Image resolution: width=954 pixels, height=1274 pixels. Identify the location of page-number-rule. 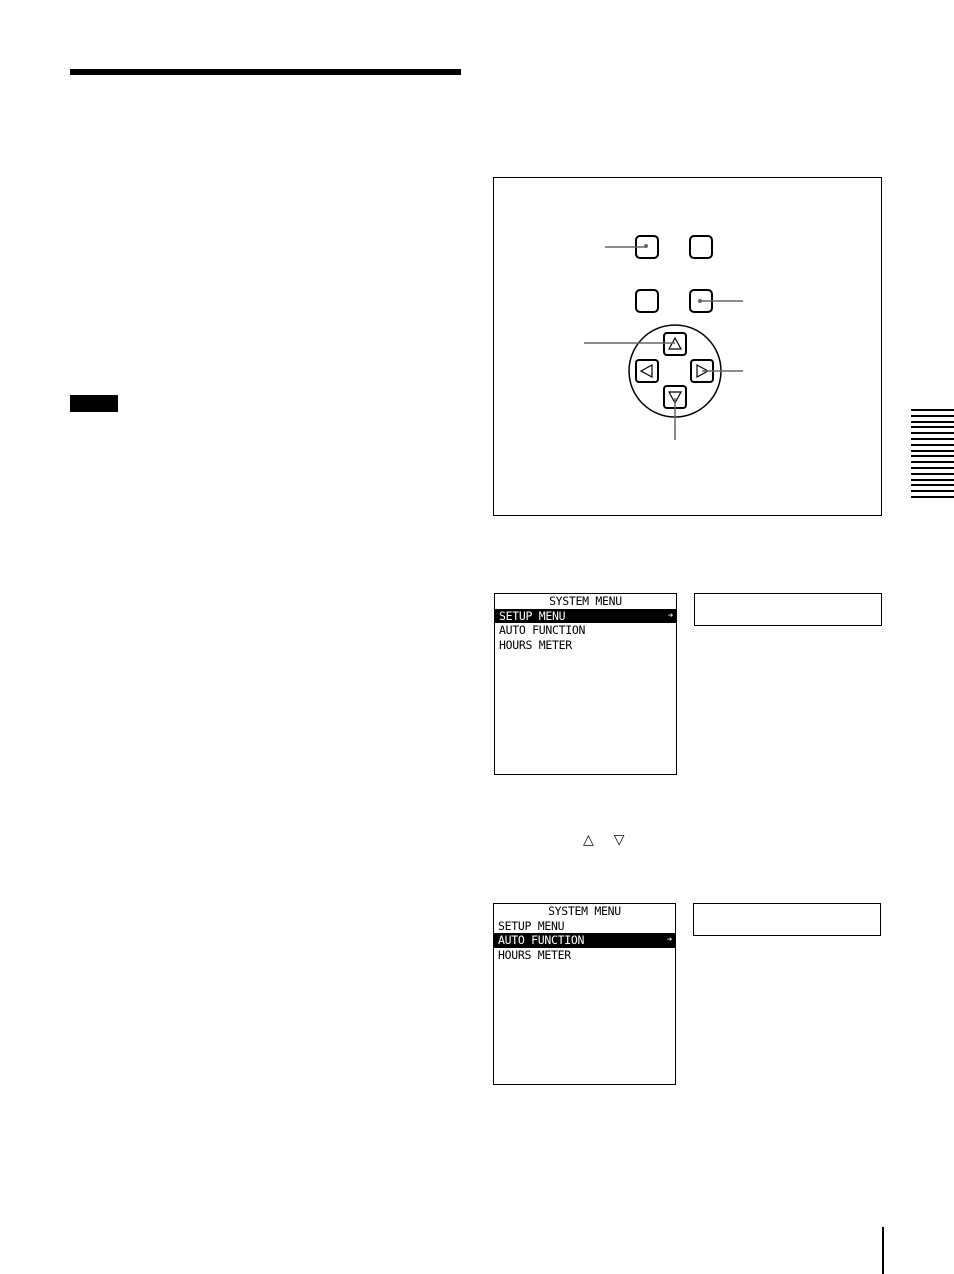
(883, 1250).